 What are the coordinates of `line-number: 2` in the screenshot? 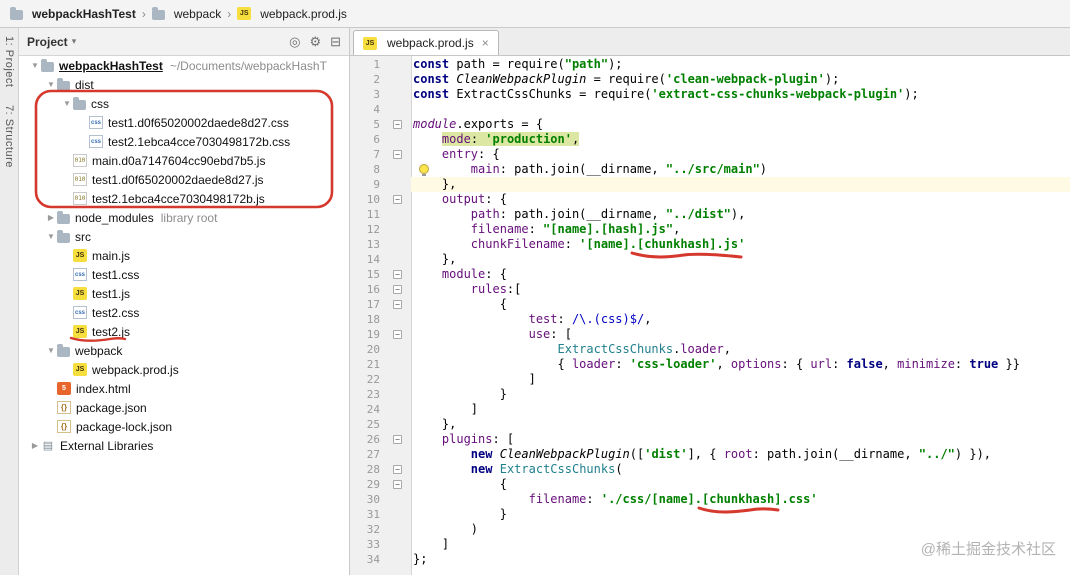 It's located at (376, 79).